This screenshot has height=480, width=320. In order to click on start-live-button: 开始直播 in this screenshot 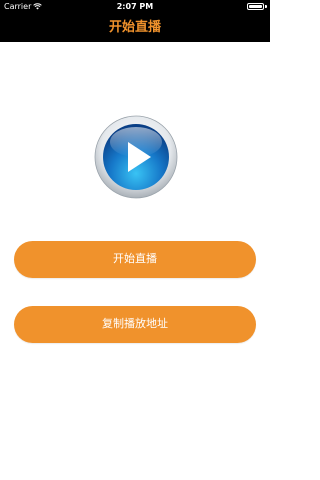, I will do `click(135, 259)`.